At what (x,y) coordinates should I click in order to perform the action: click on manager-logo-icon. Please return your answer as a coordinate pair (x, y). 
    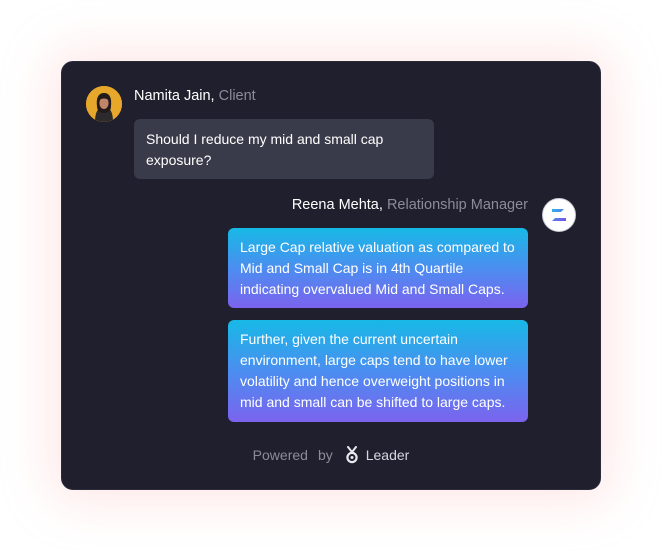
    Looking at the image, I should click on (559, 215).